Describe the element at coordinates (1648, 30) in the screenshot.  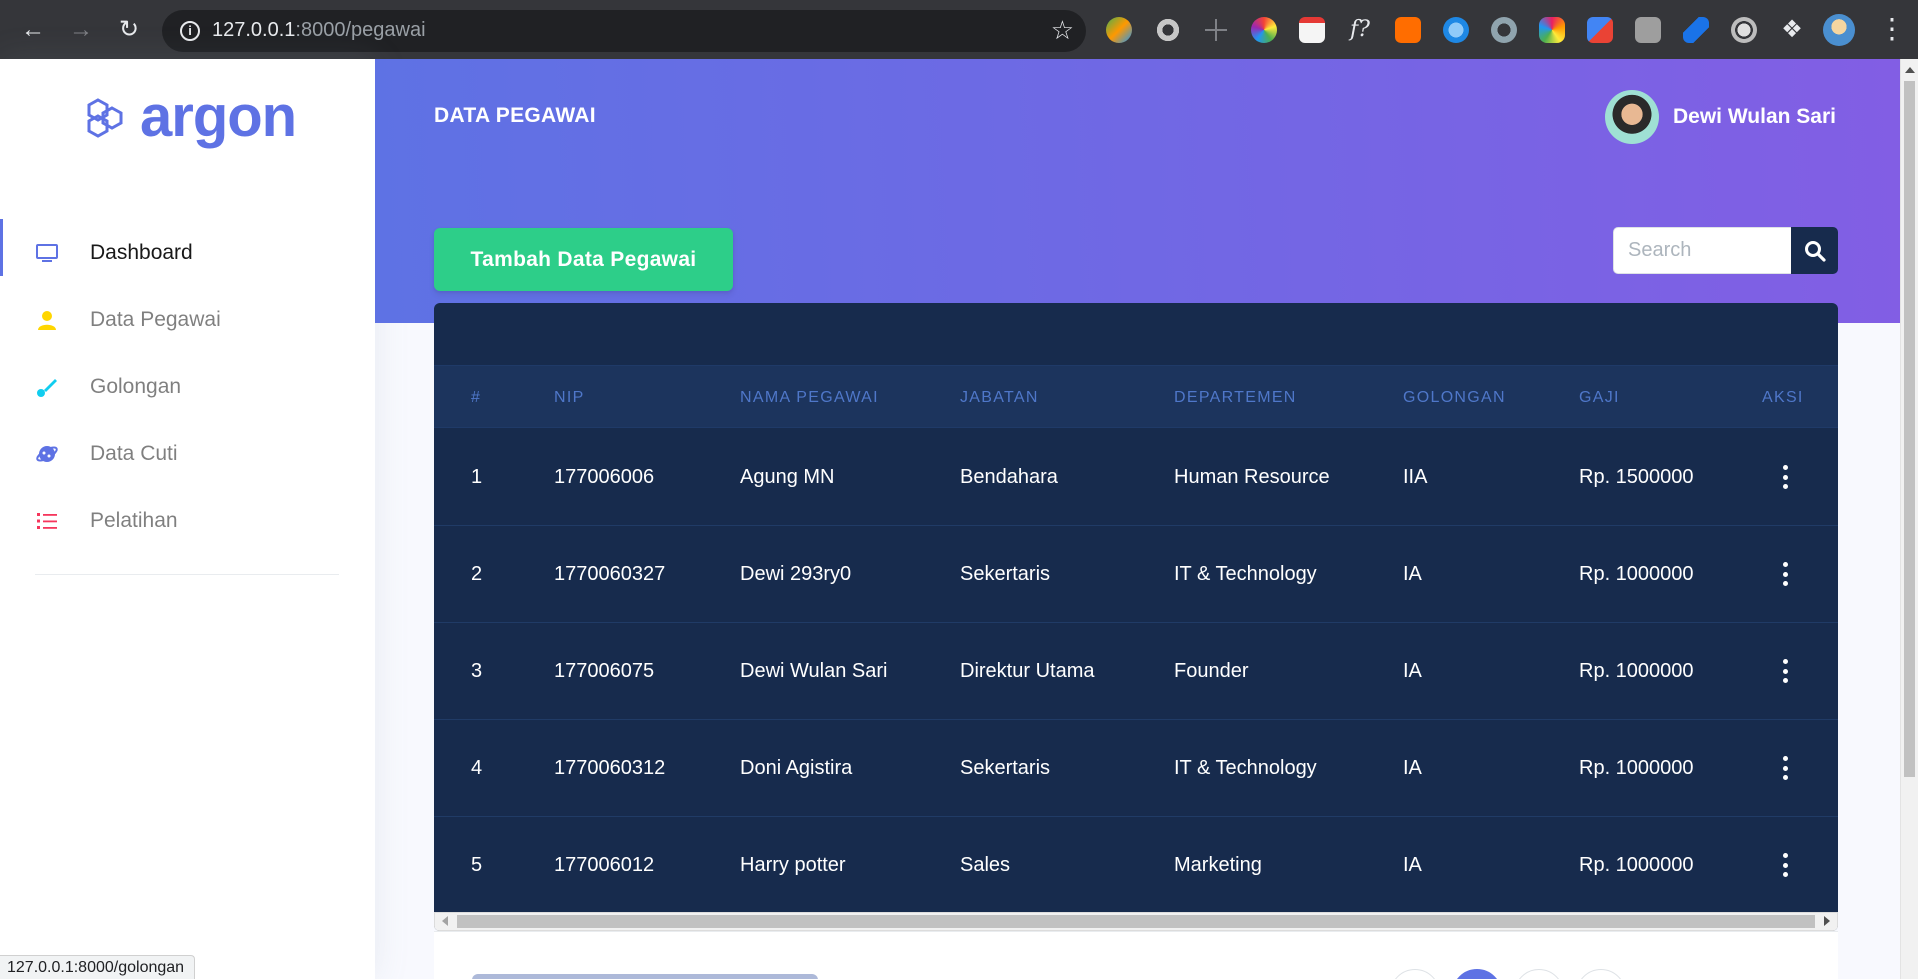
I see `copy-extension-icon` at that location.